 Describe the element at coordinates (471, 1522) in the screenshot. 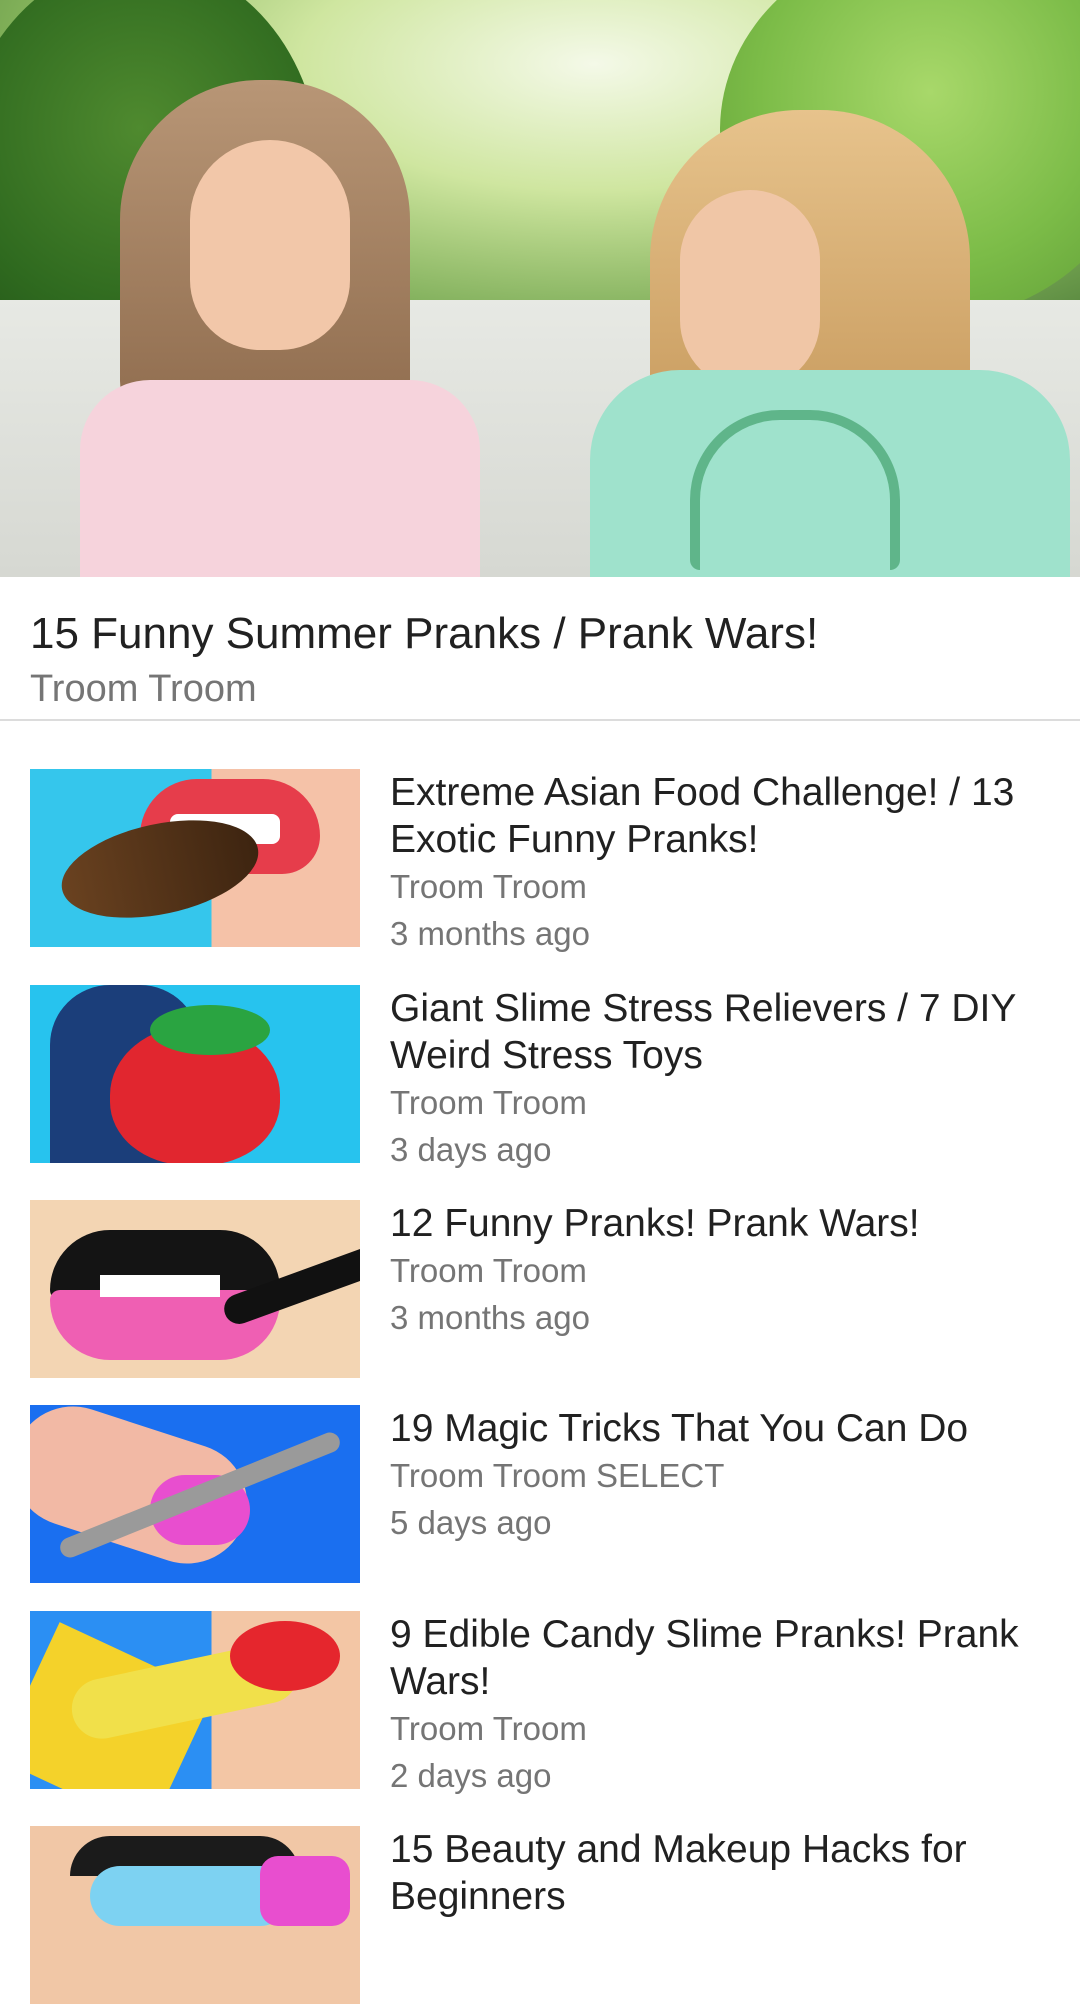

I see `video-age: 5 days ago` at that location.